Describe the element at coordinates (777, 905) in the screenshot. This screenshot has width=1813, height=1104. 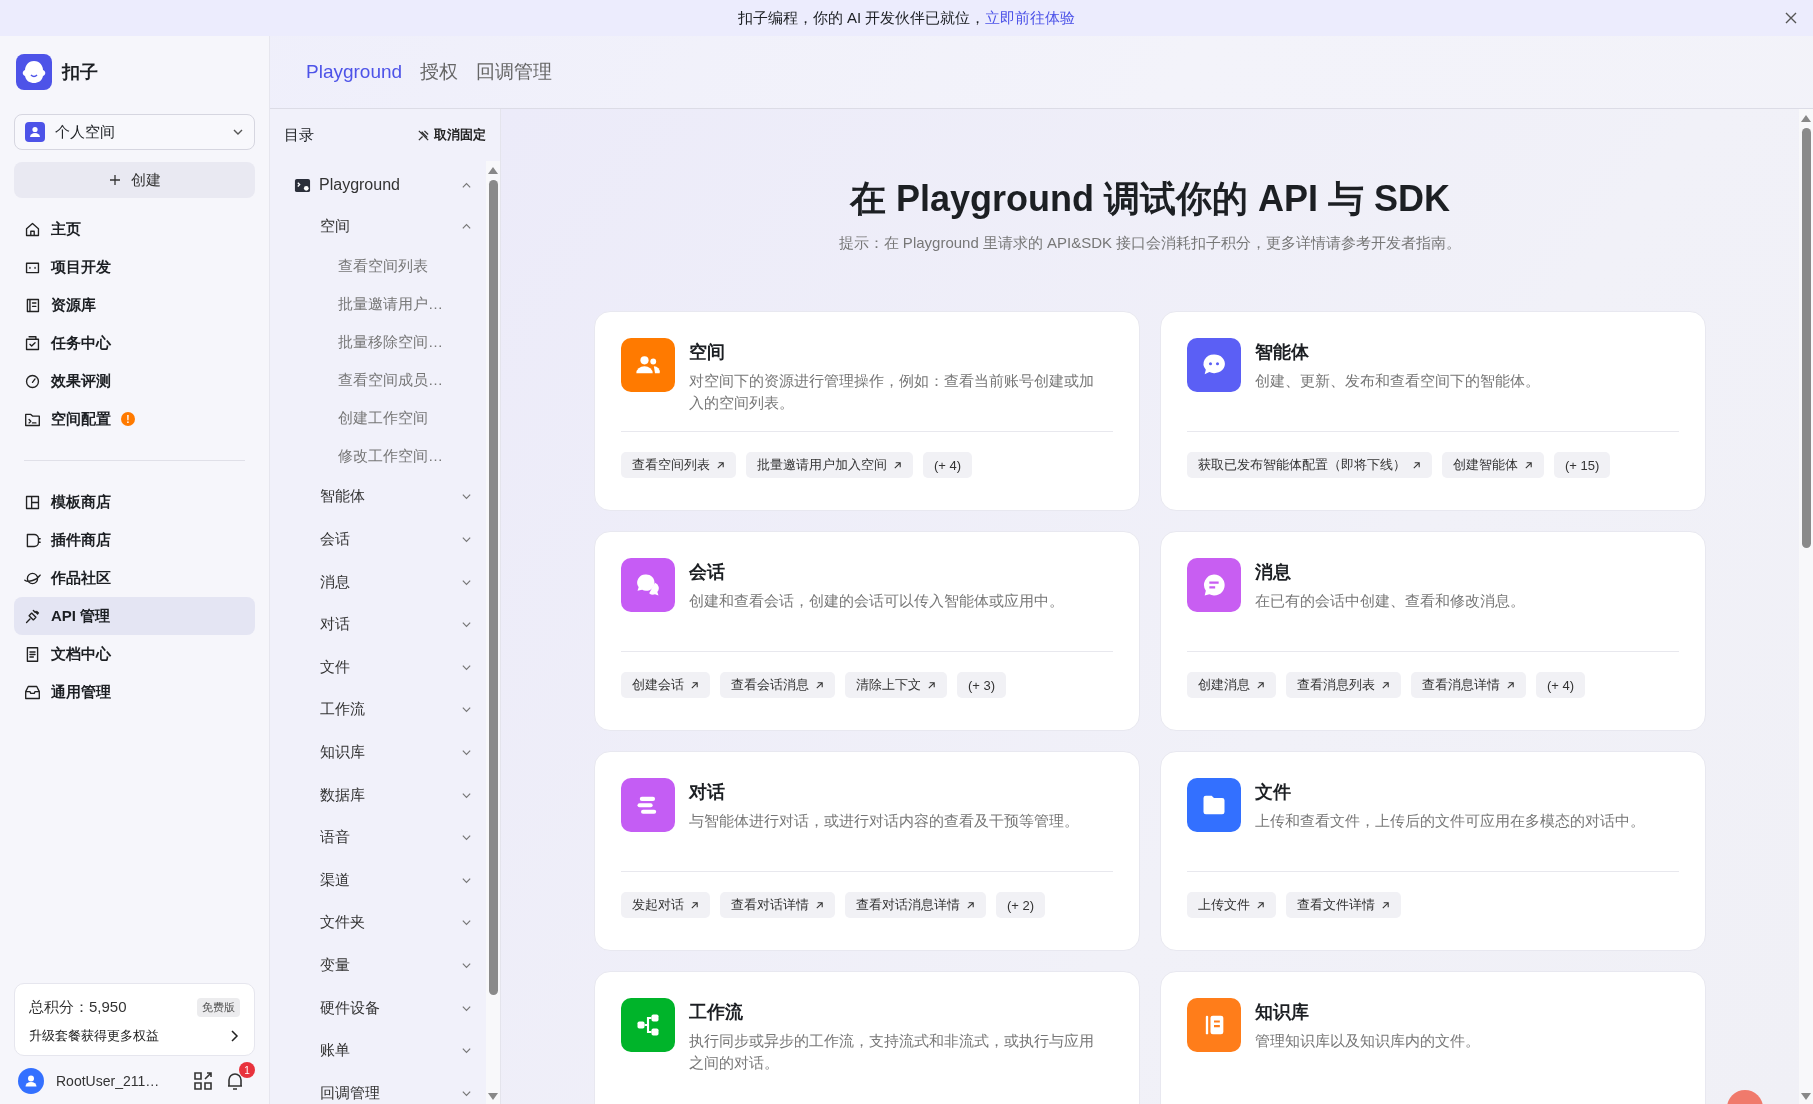
I see `api-link: 查看对话详情` at that location.